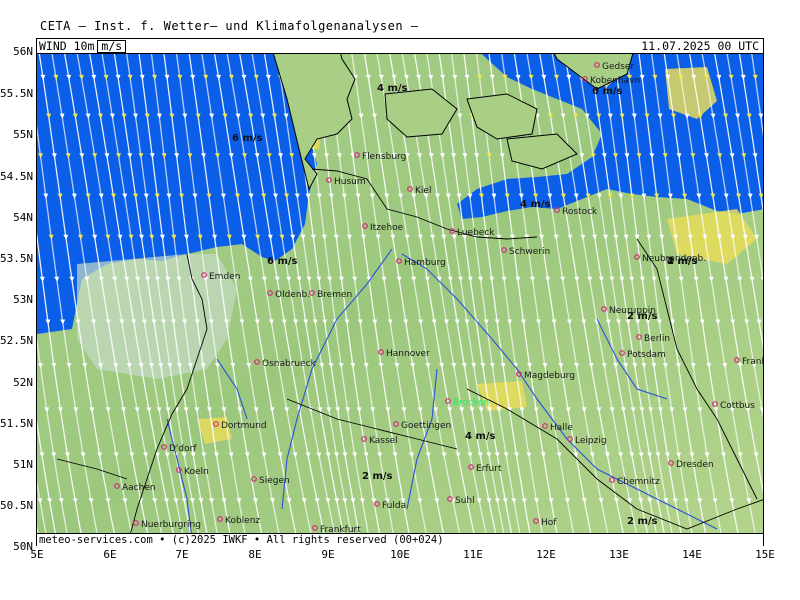 This screenshot has height=600, width=800. What do you see at coordinates (408, 354) in the screenshot?
I see `city-label: Hannover` at bounding box center [408, 354].